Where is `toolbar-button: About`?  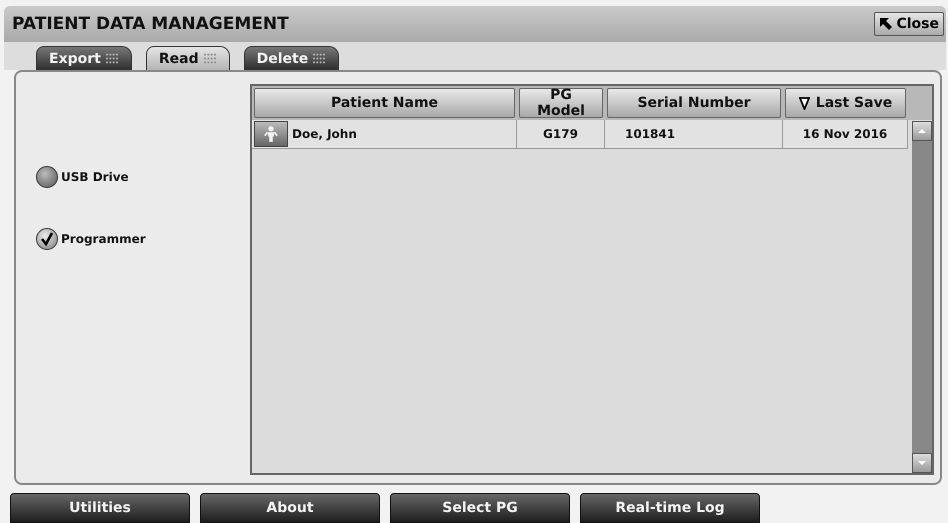
toolbar-button: About is located at coordinates (290, 508).